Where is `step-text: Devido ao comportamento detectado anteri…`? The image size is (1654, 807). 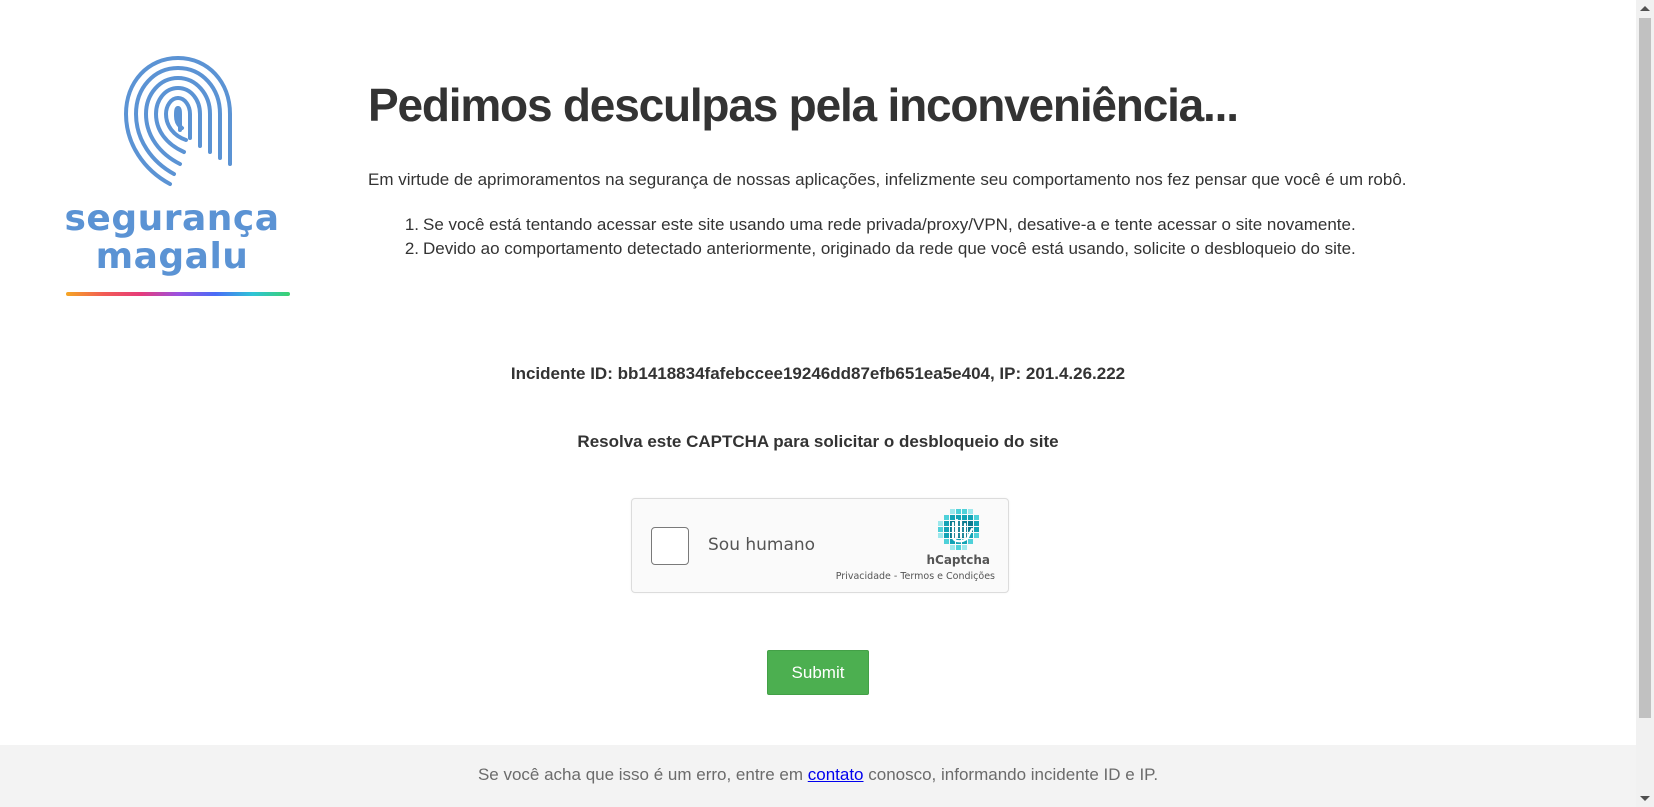
step-text: Devido ao comportamento detectado anteri… is located at coordinates (889, 248).